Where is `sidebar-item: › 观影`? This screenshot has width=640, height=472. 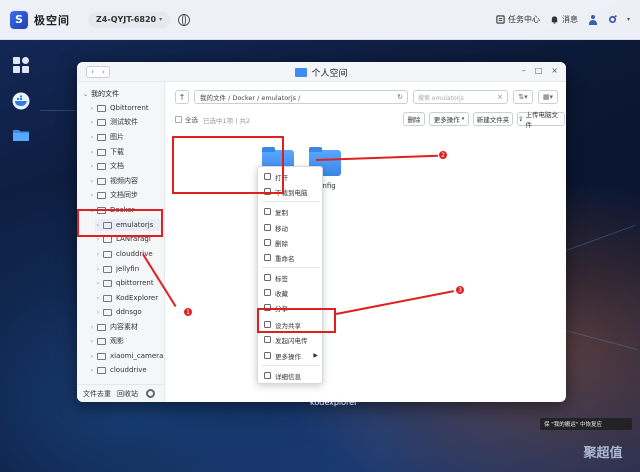 sidebar-item: › 观影 is located at coordinates (106, 341).